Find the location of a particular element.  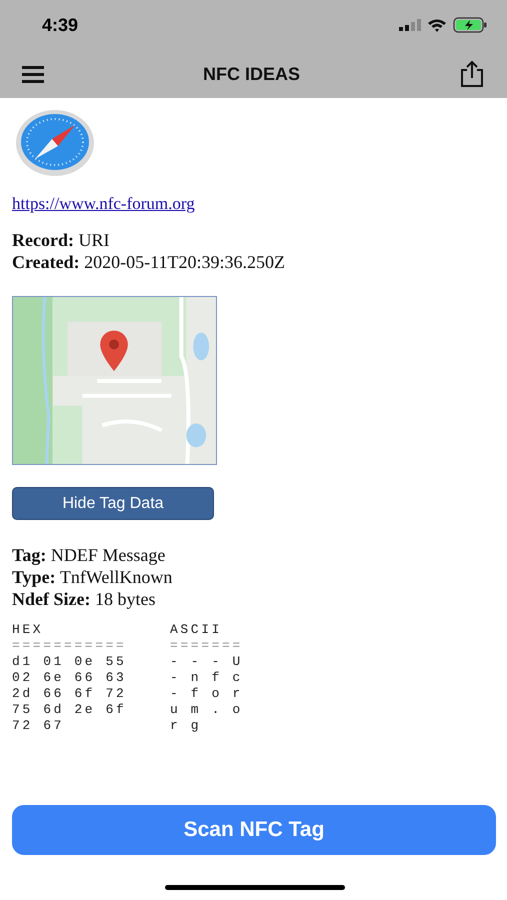

hex-bytes: d1 01 0e 55 is located at coordinates (69, 661).